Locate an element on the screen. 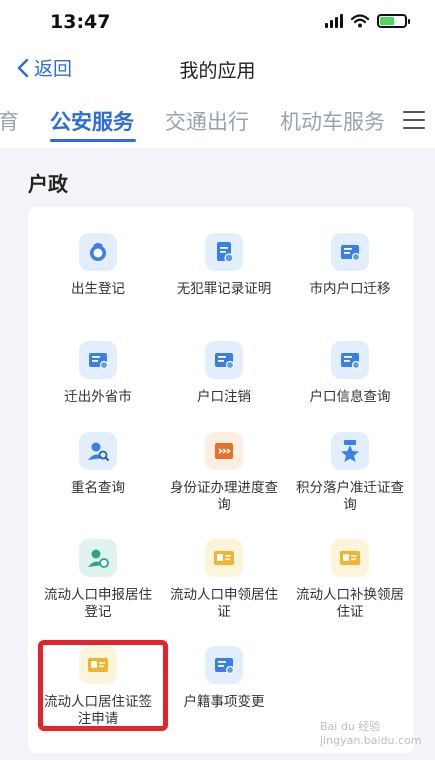  app-label: 出生登记 is located at coordinates (98, 289).